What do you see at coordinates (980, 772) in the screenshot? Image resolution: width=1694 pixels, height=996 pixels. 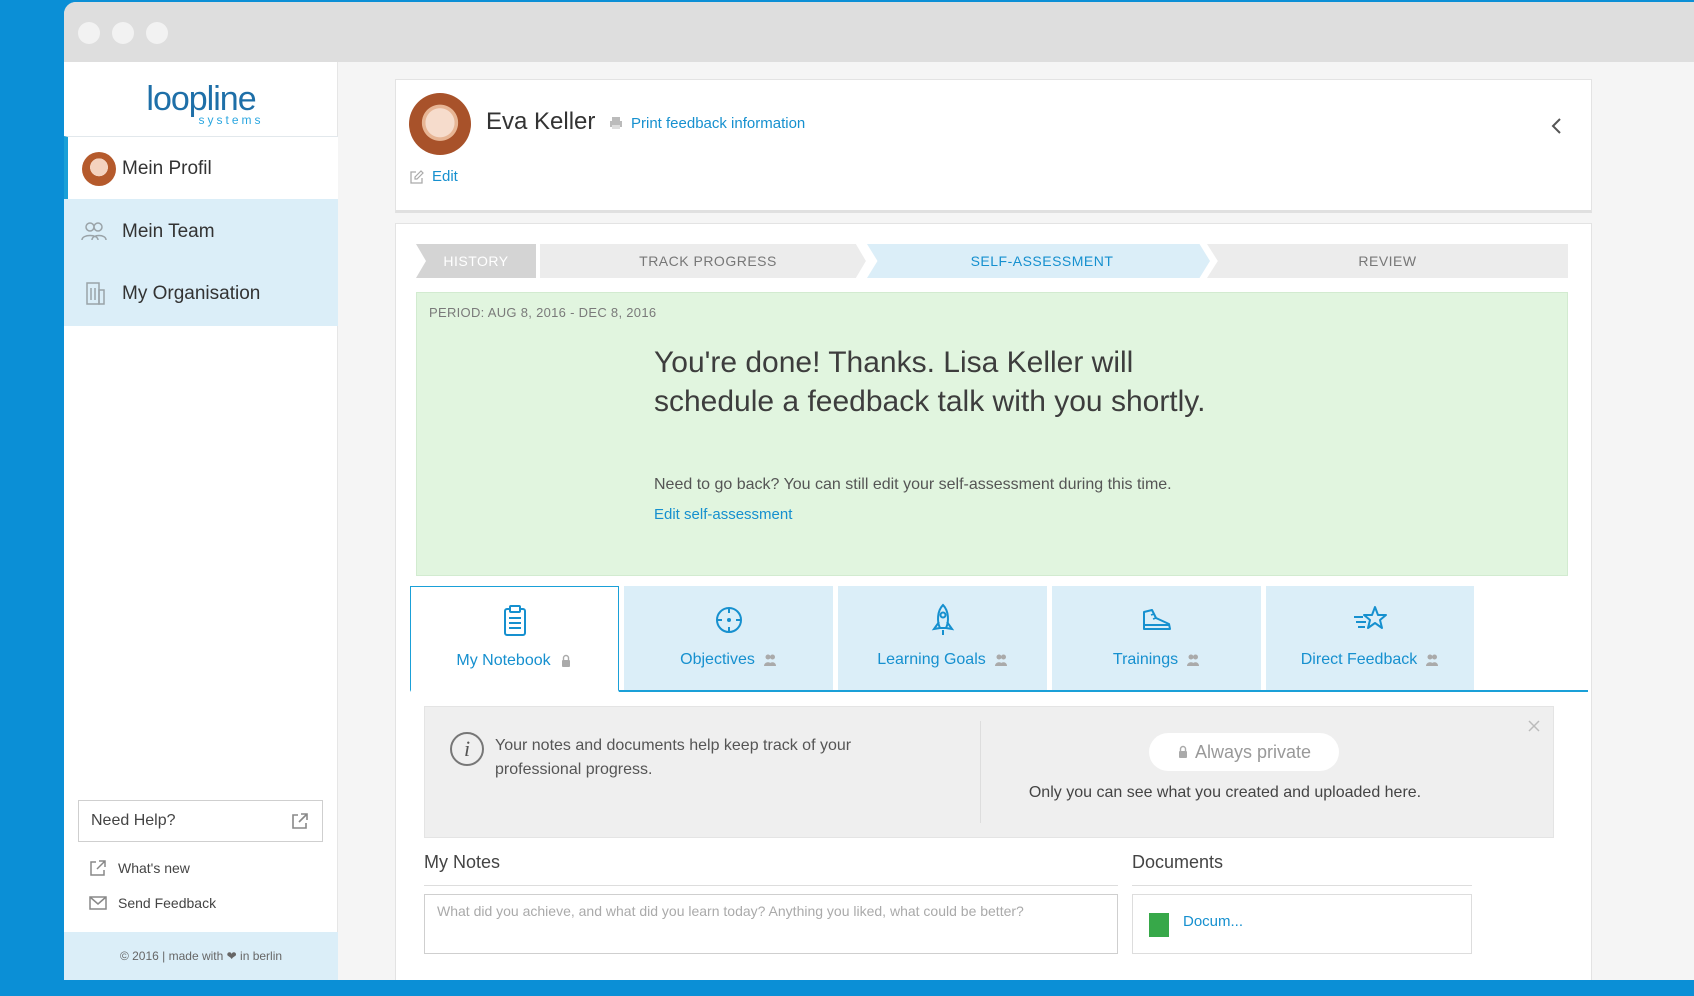 I see `divider` at bounding box center [980, 772].